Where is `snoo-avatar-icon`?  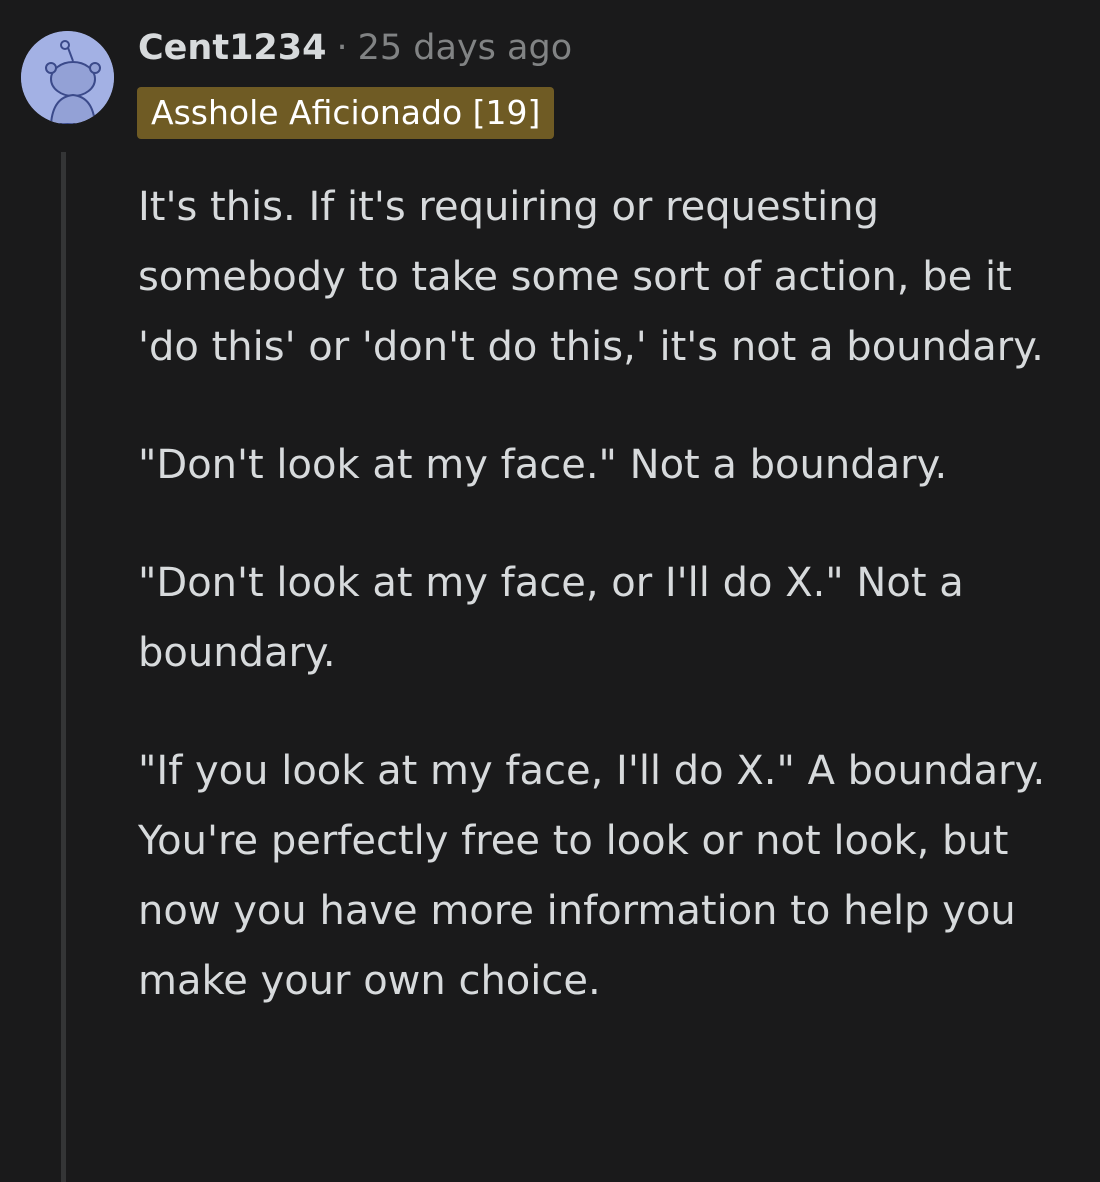
snoo-avatar-icon is located at coordinates (67, 77).